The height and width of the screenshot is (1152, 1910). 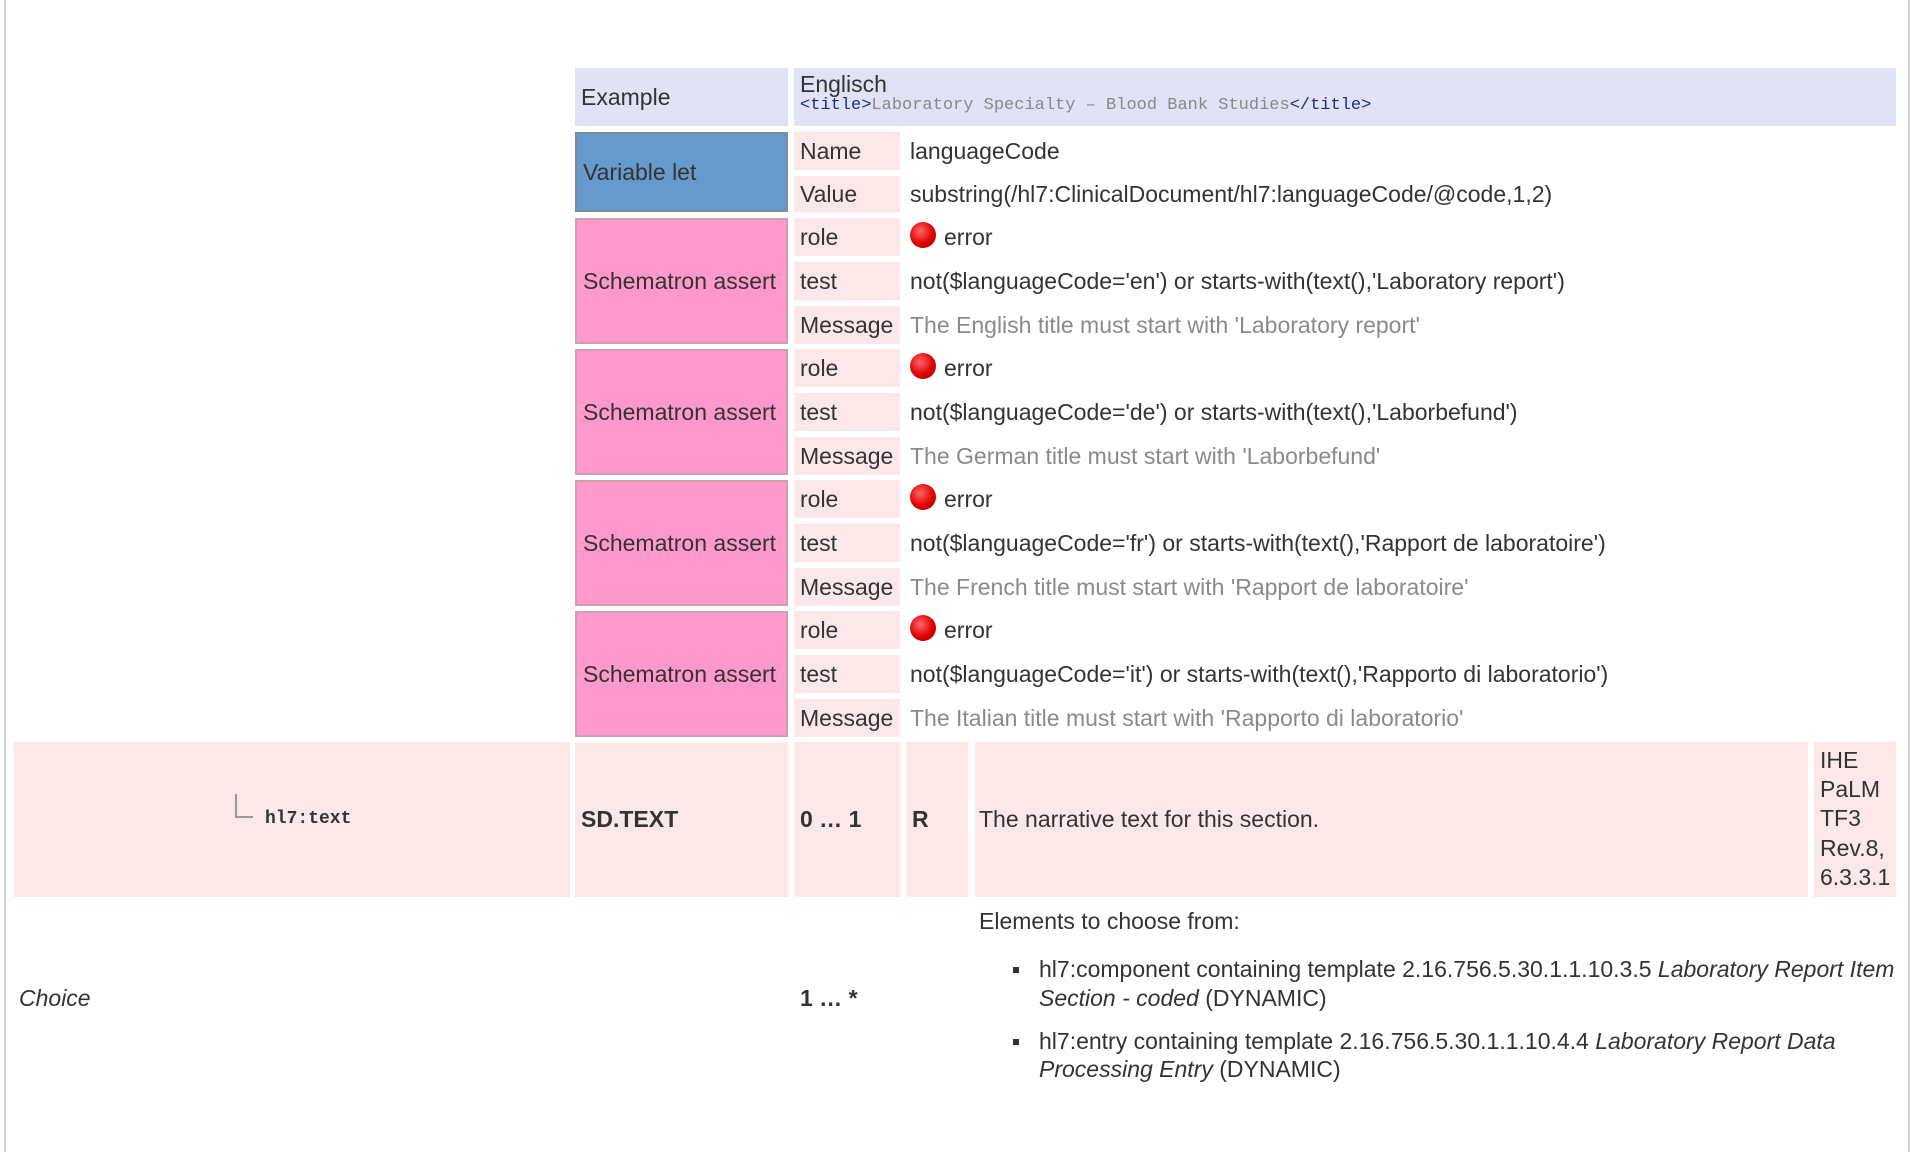 I want to click on element-name-cell: hl7:text, so click(x=292, y=819).